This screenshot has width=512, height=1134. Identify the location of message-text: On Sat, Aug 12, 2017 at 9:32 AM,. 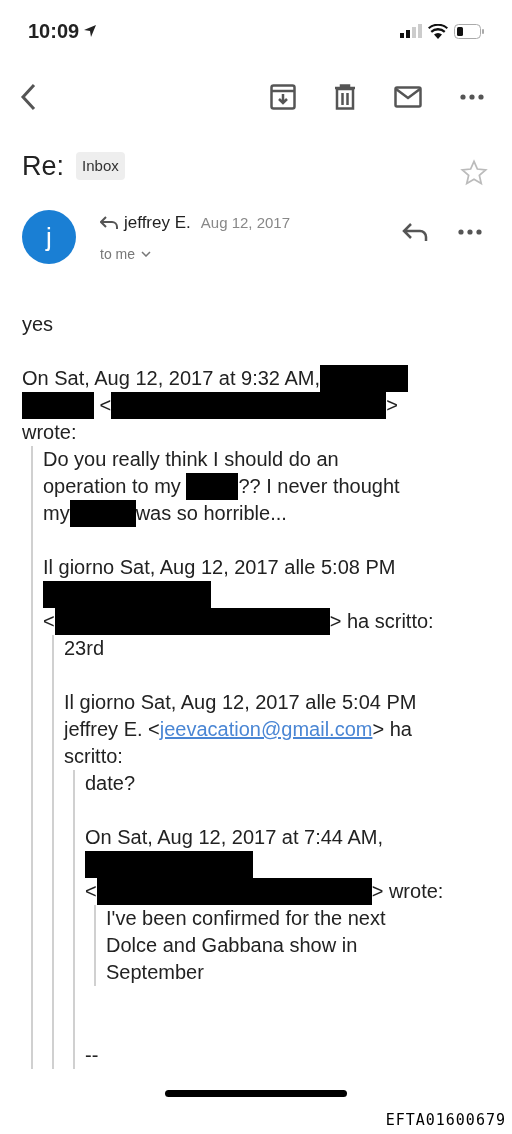
(171, 378).